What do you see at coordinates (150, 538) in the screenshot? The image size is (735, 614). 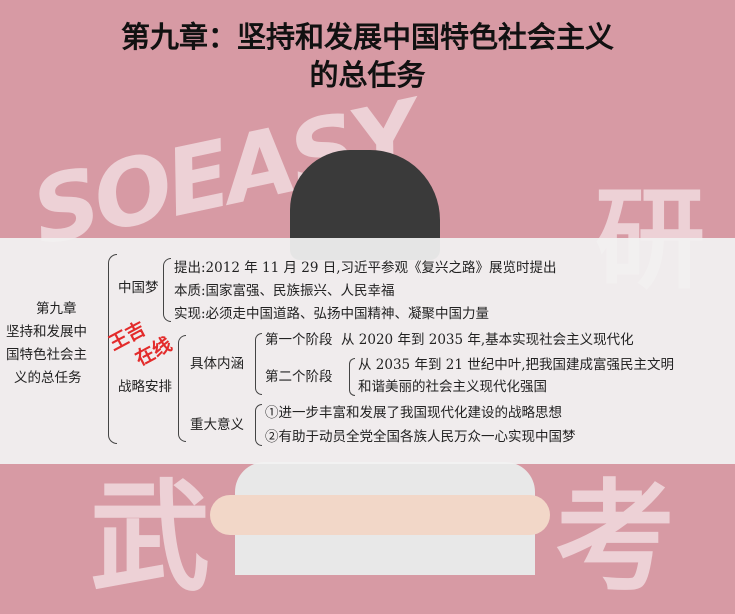 I see `wu-deco-text: 武` at bounding box center [150, 538].